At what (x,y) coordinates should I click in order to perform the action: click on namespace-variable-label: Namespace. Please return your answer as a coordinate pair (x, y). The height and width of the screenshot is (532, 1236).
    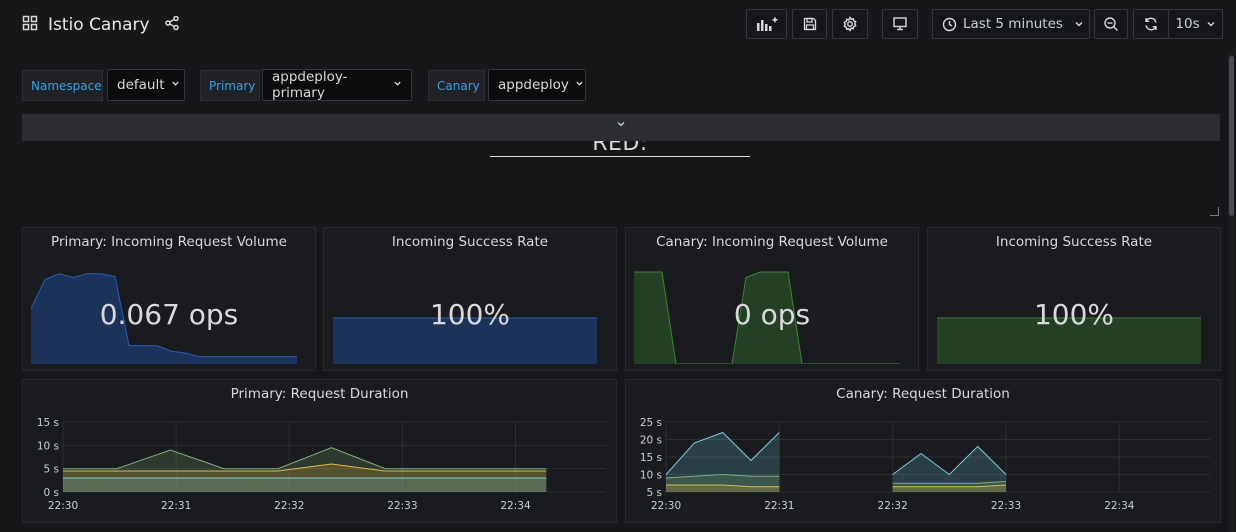
    Looking at the image, I should click on (62, 85).